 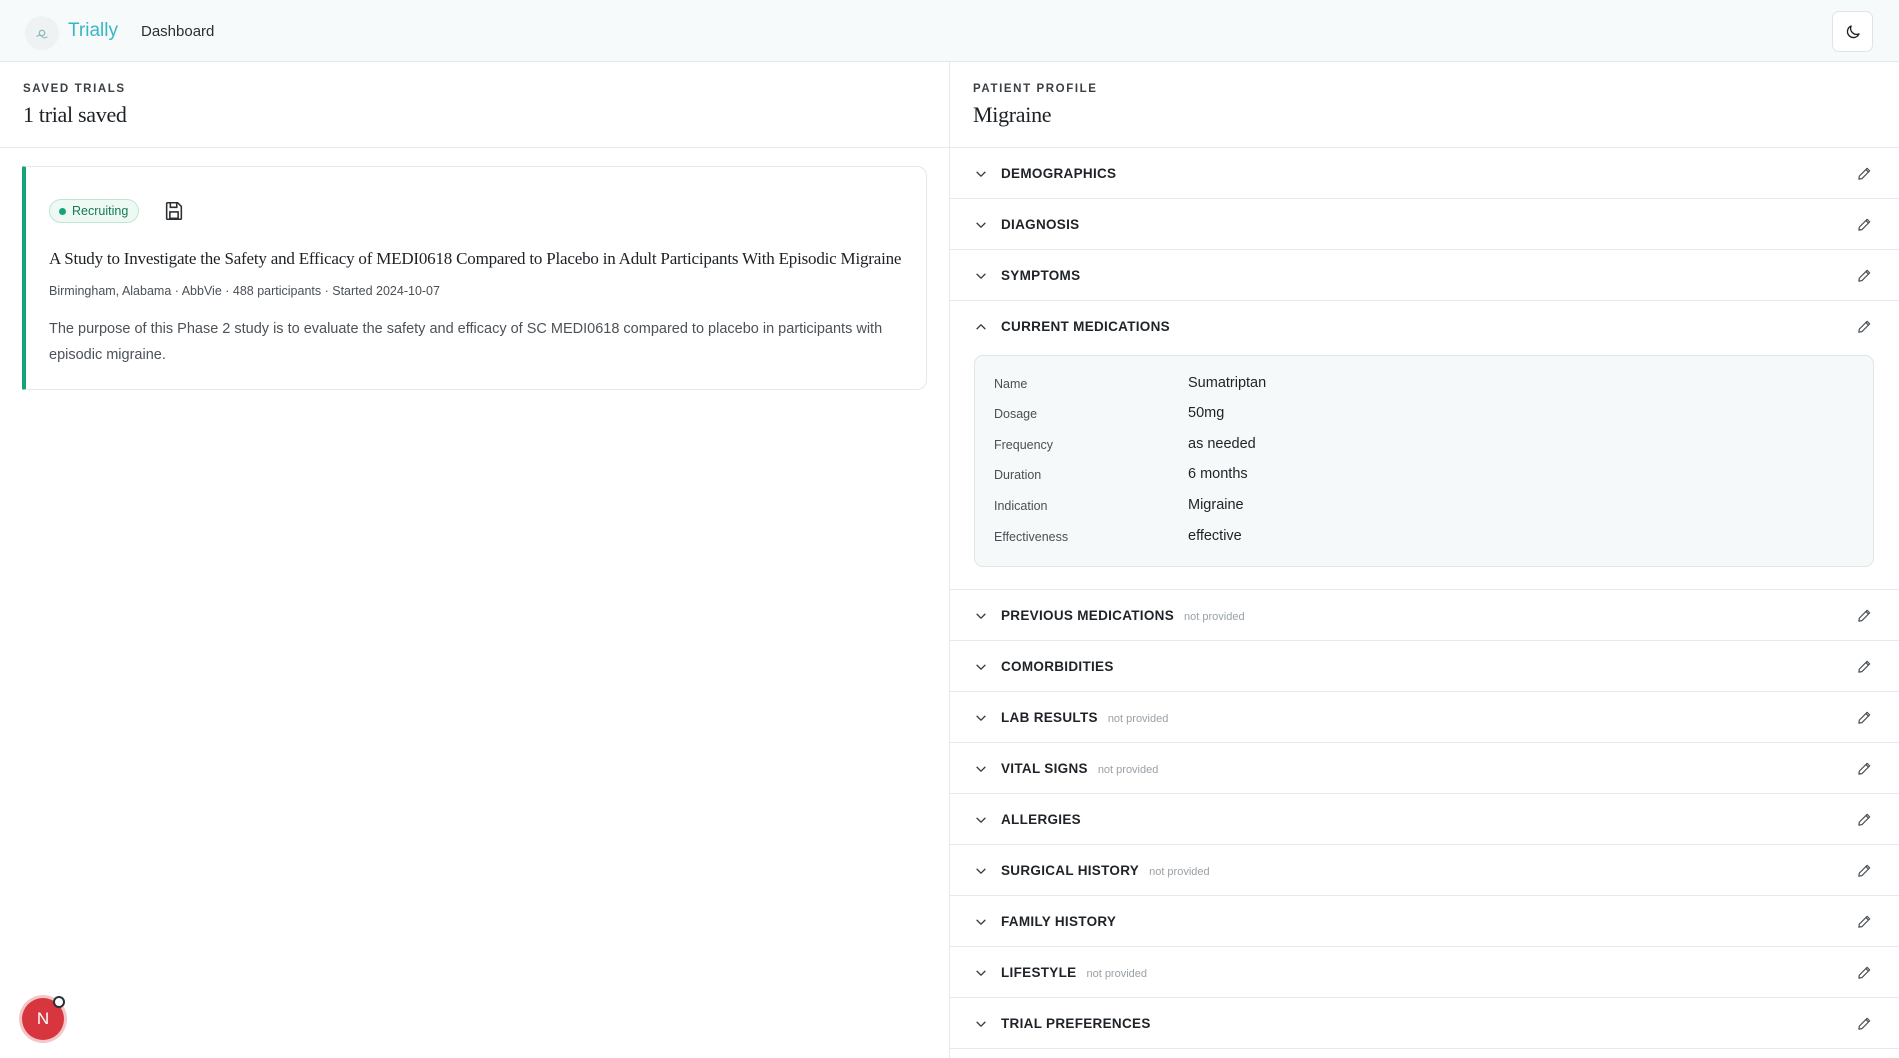 What do you see at coordinates (1076, 1023) in the screenshot?
I see `section-label: TRIAL PREFERENCES` at bounding box center [1076, 1023].